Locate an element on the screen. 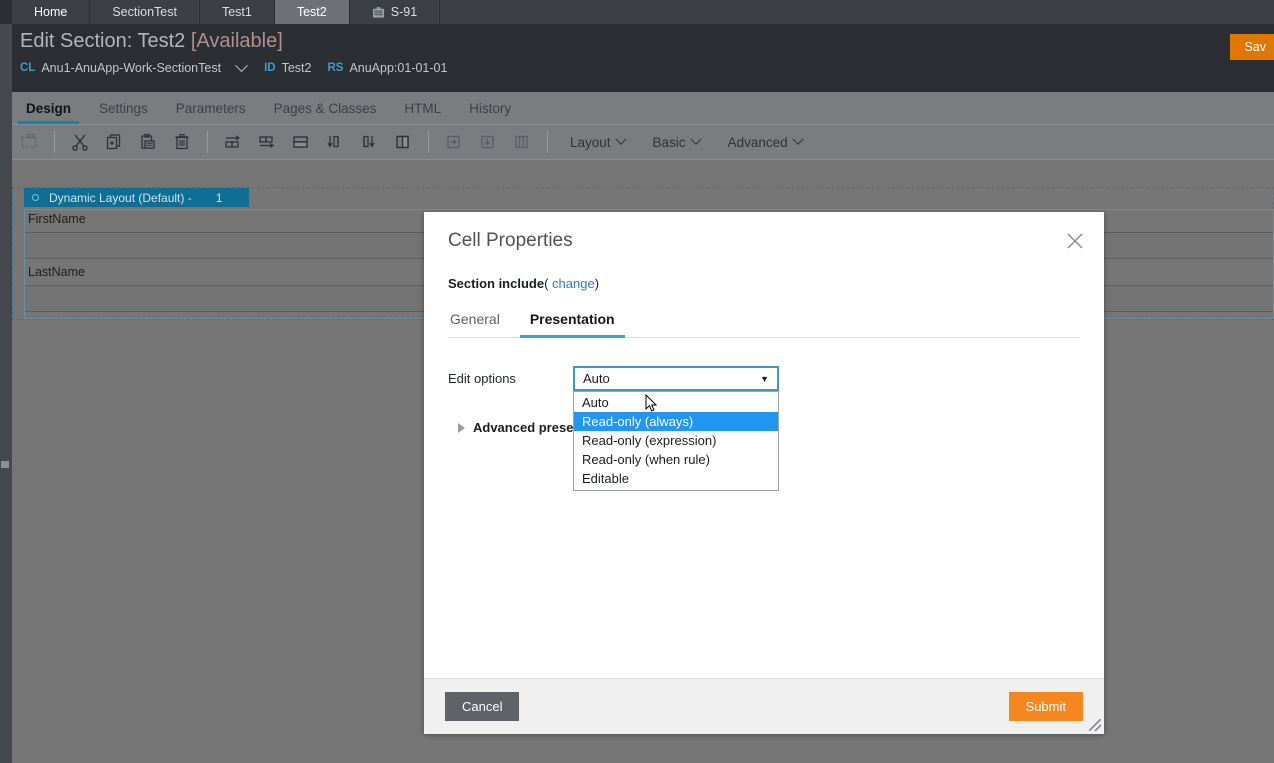 Image resolution: width=1274 pixels, height=763 pixels. section-include-row: Section include( change) is located at coordinates (764, 283).